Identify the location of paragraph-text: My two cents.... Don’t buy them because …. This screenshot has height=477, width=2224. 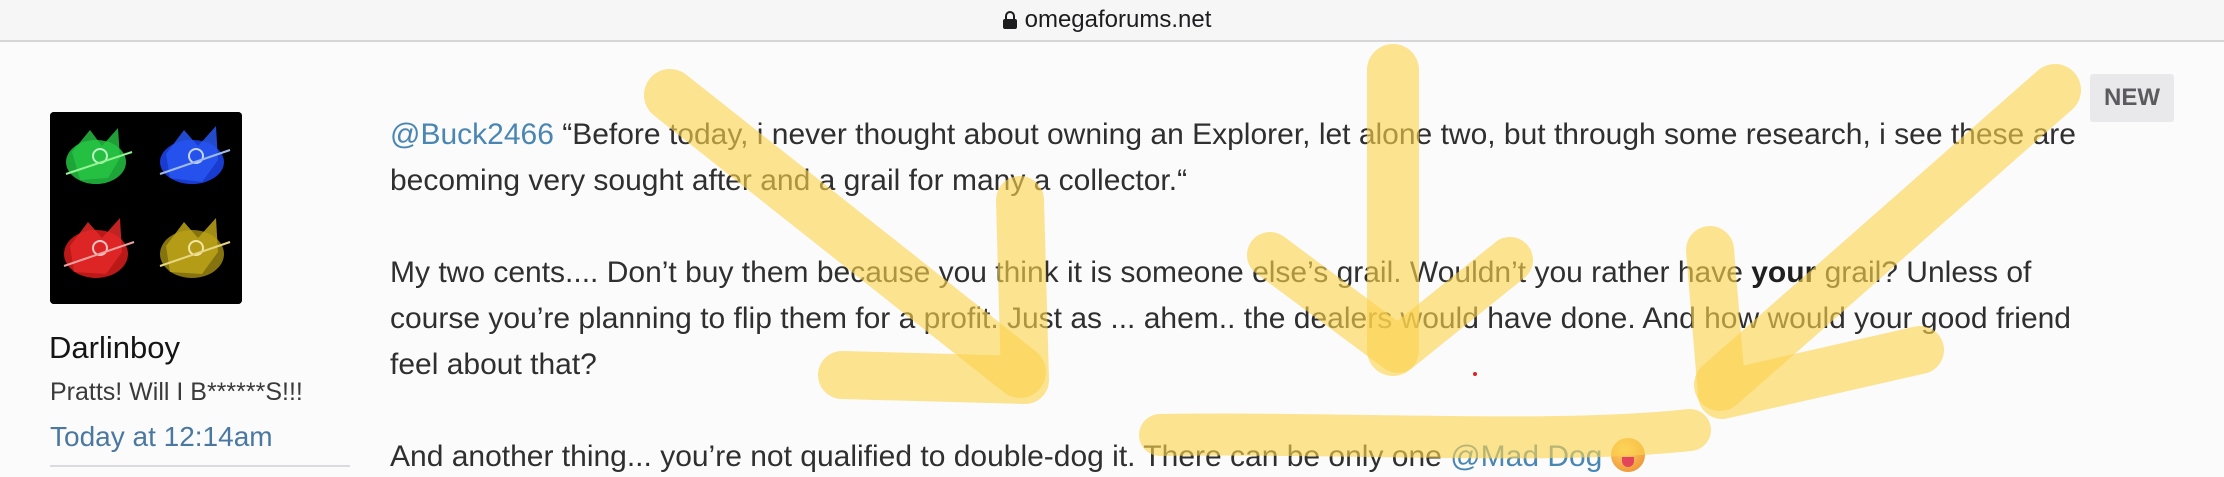
(1071, 272).